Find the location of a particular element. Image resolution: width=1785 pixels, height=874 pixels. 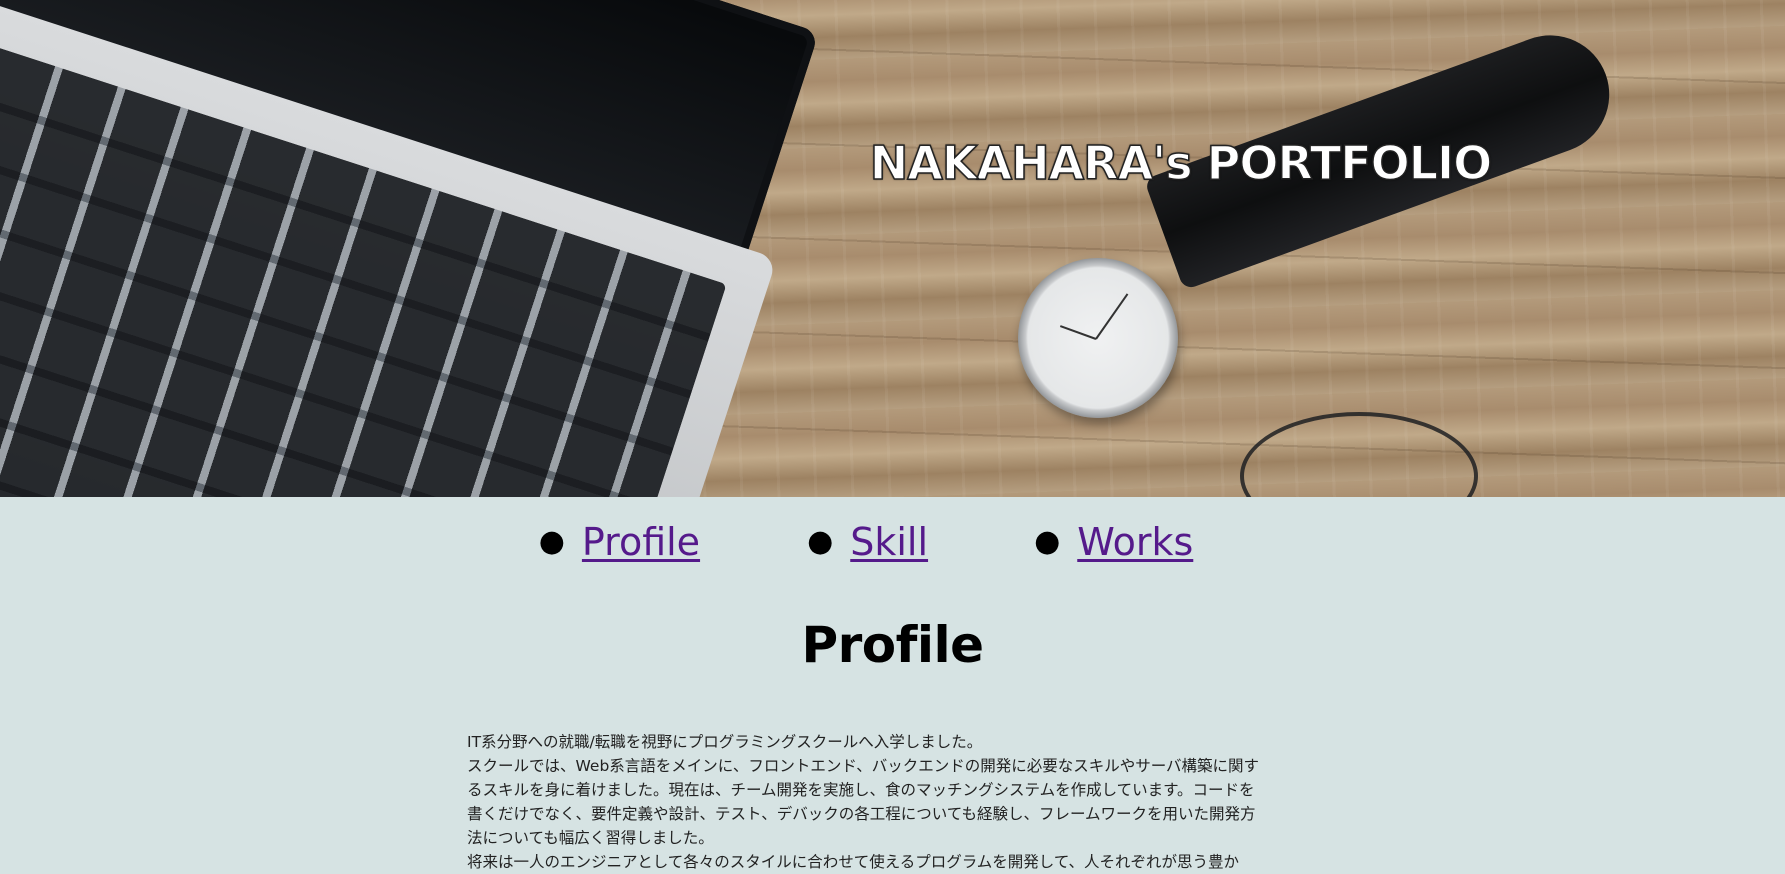

nav-item-works: ● Works is located at coordinates (1113, 542).